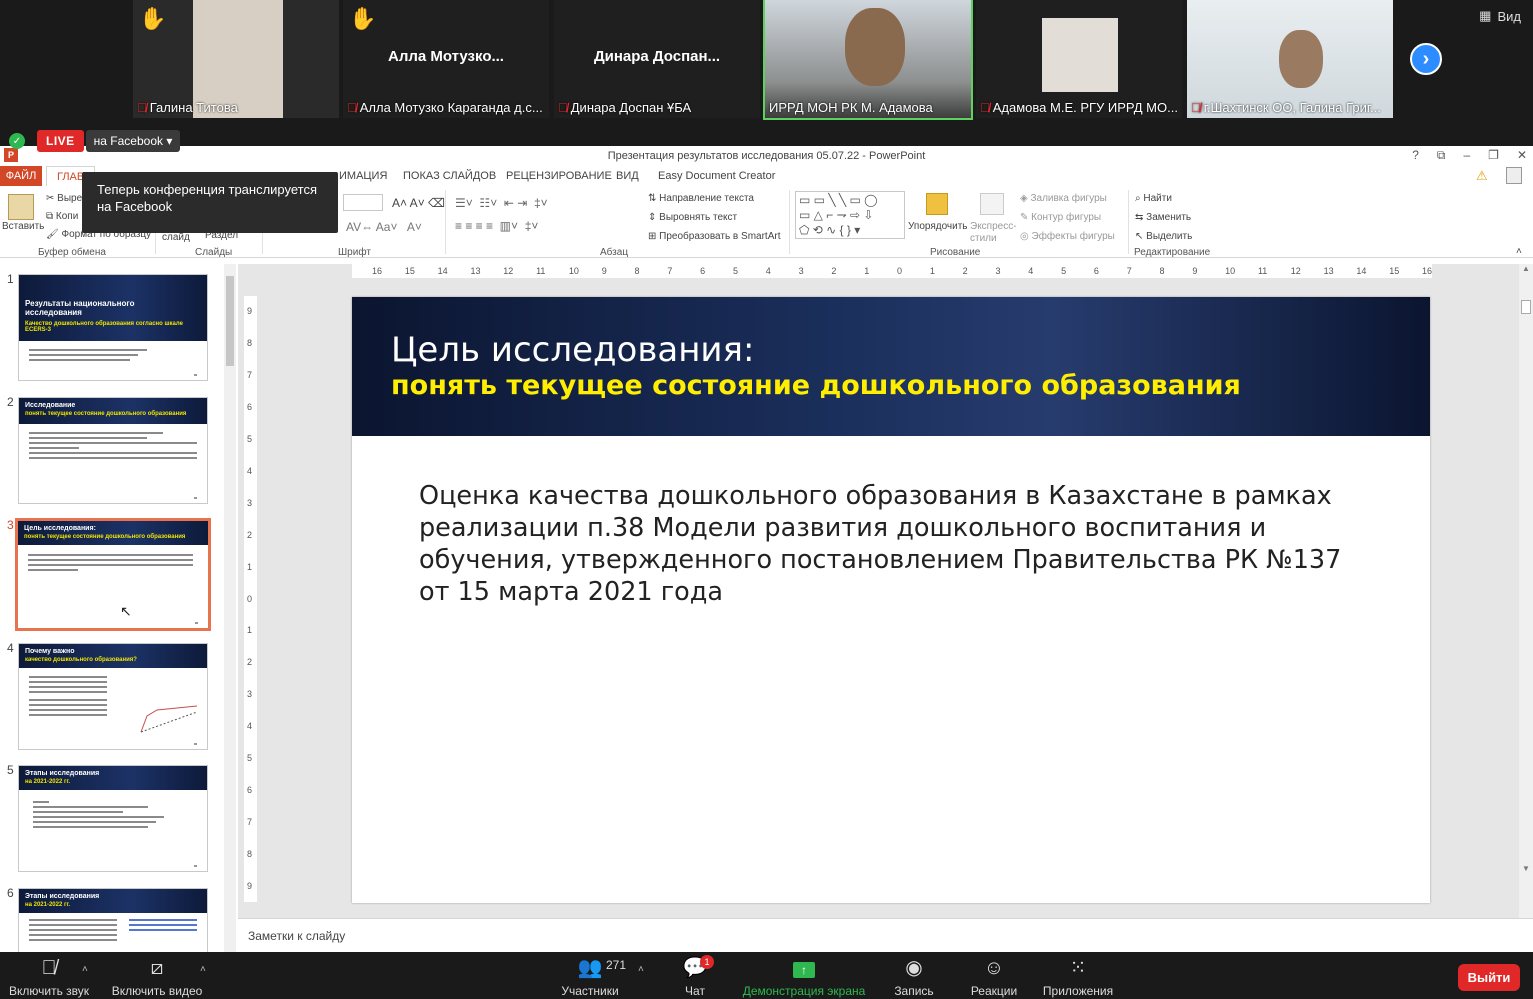  I want to click on text-direction-icon: ⇅, so click(654, 198).